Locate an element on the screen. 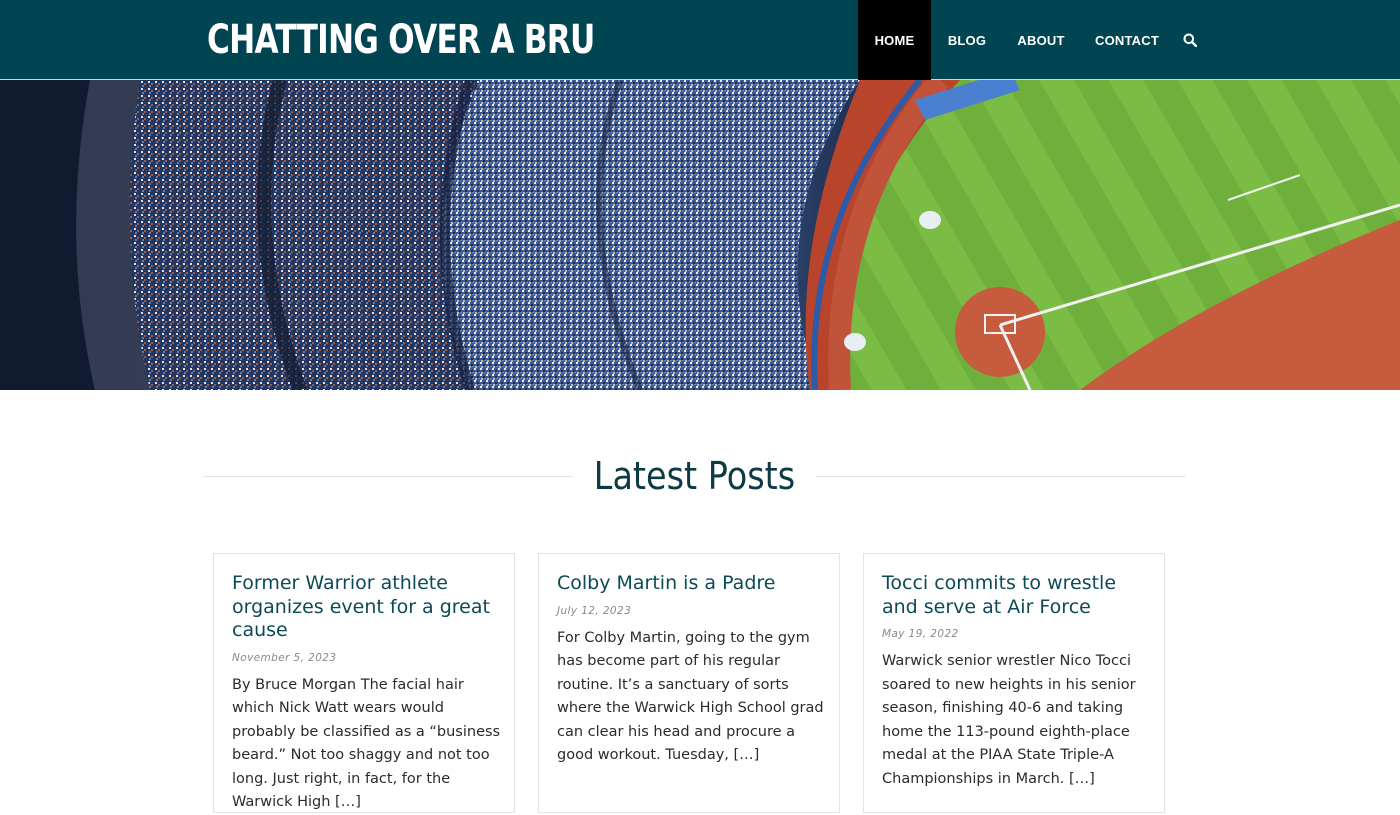 Image resolution: width=1400 pixels, height=815 pixels. nav-item-about: ABOUT is located at coordinates (1041, 40).